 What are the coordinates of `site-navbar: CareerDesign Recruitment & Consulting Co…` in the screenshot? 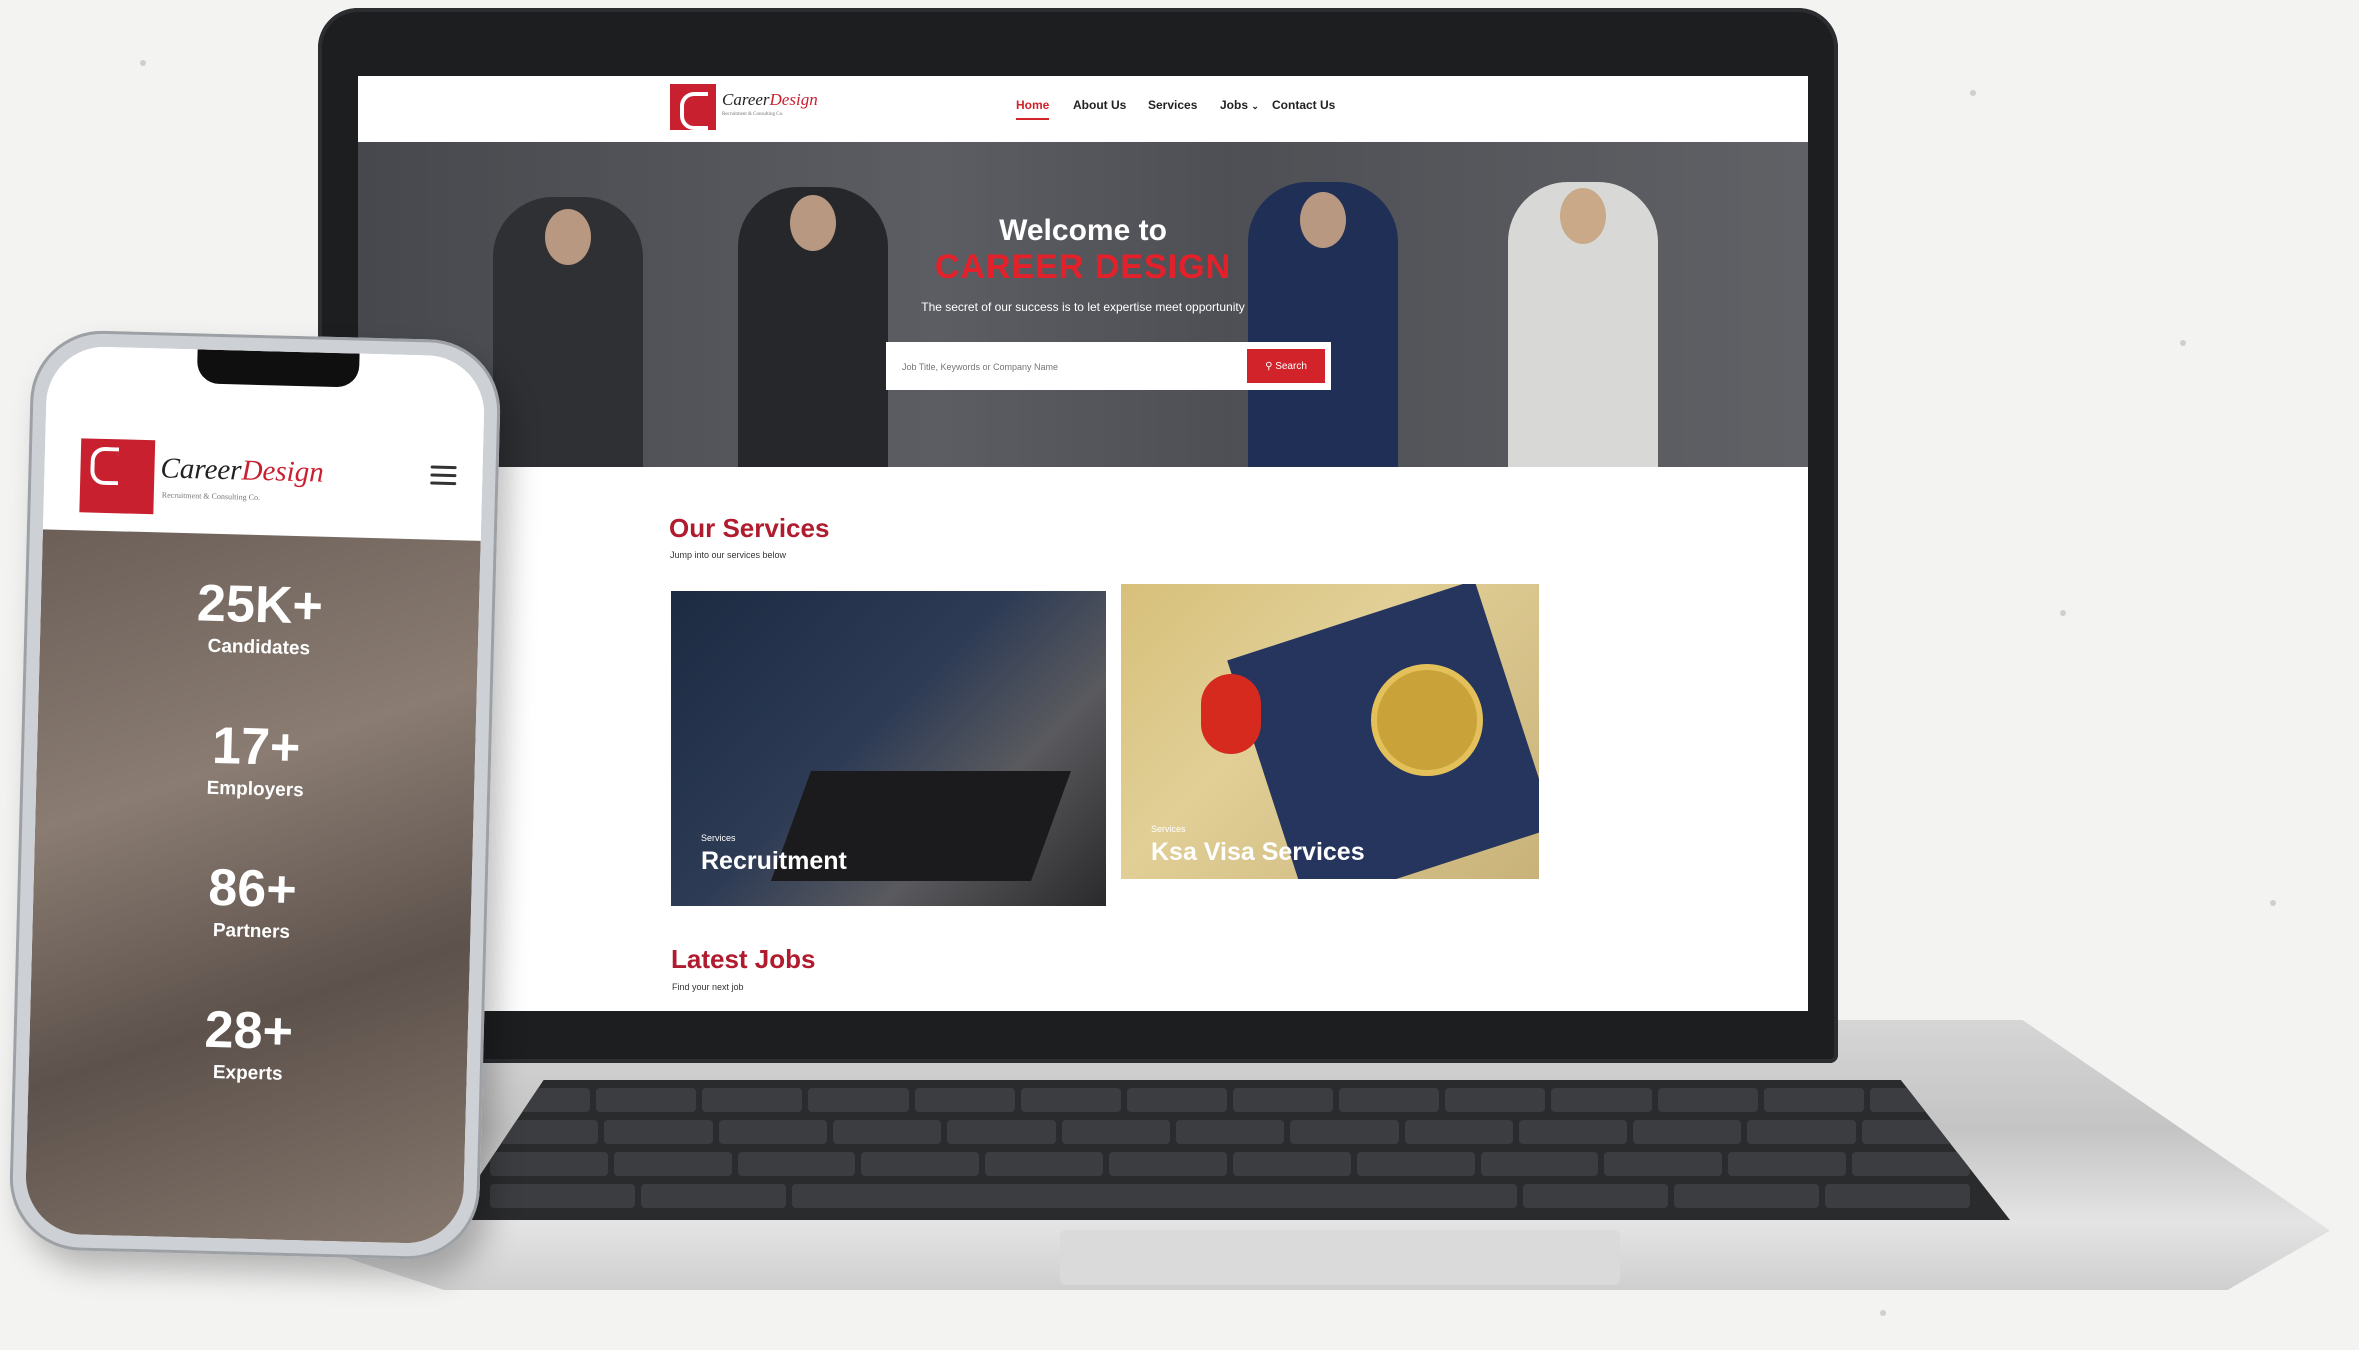 It's located at (1083, 109).